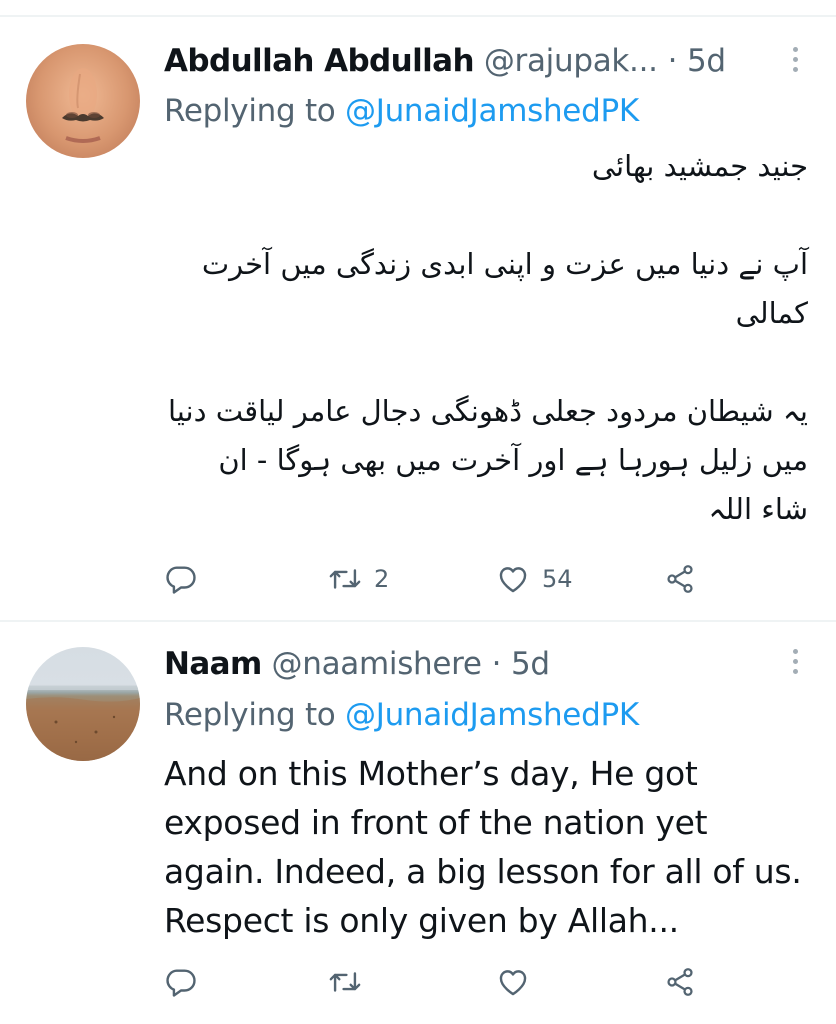 The image size is (836, 1024). Describe the element at coordinates (319, 61) in the screenshot. I see `display-name: Abdullah Abdullah` at that location.